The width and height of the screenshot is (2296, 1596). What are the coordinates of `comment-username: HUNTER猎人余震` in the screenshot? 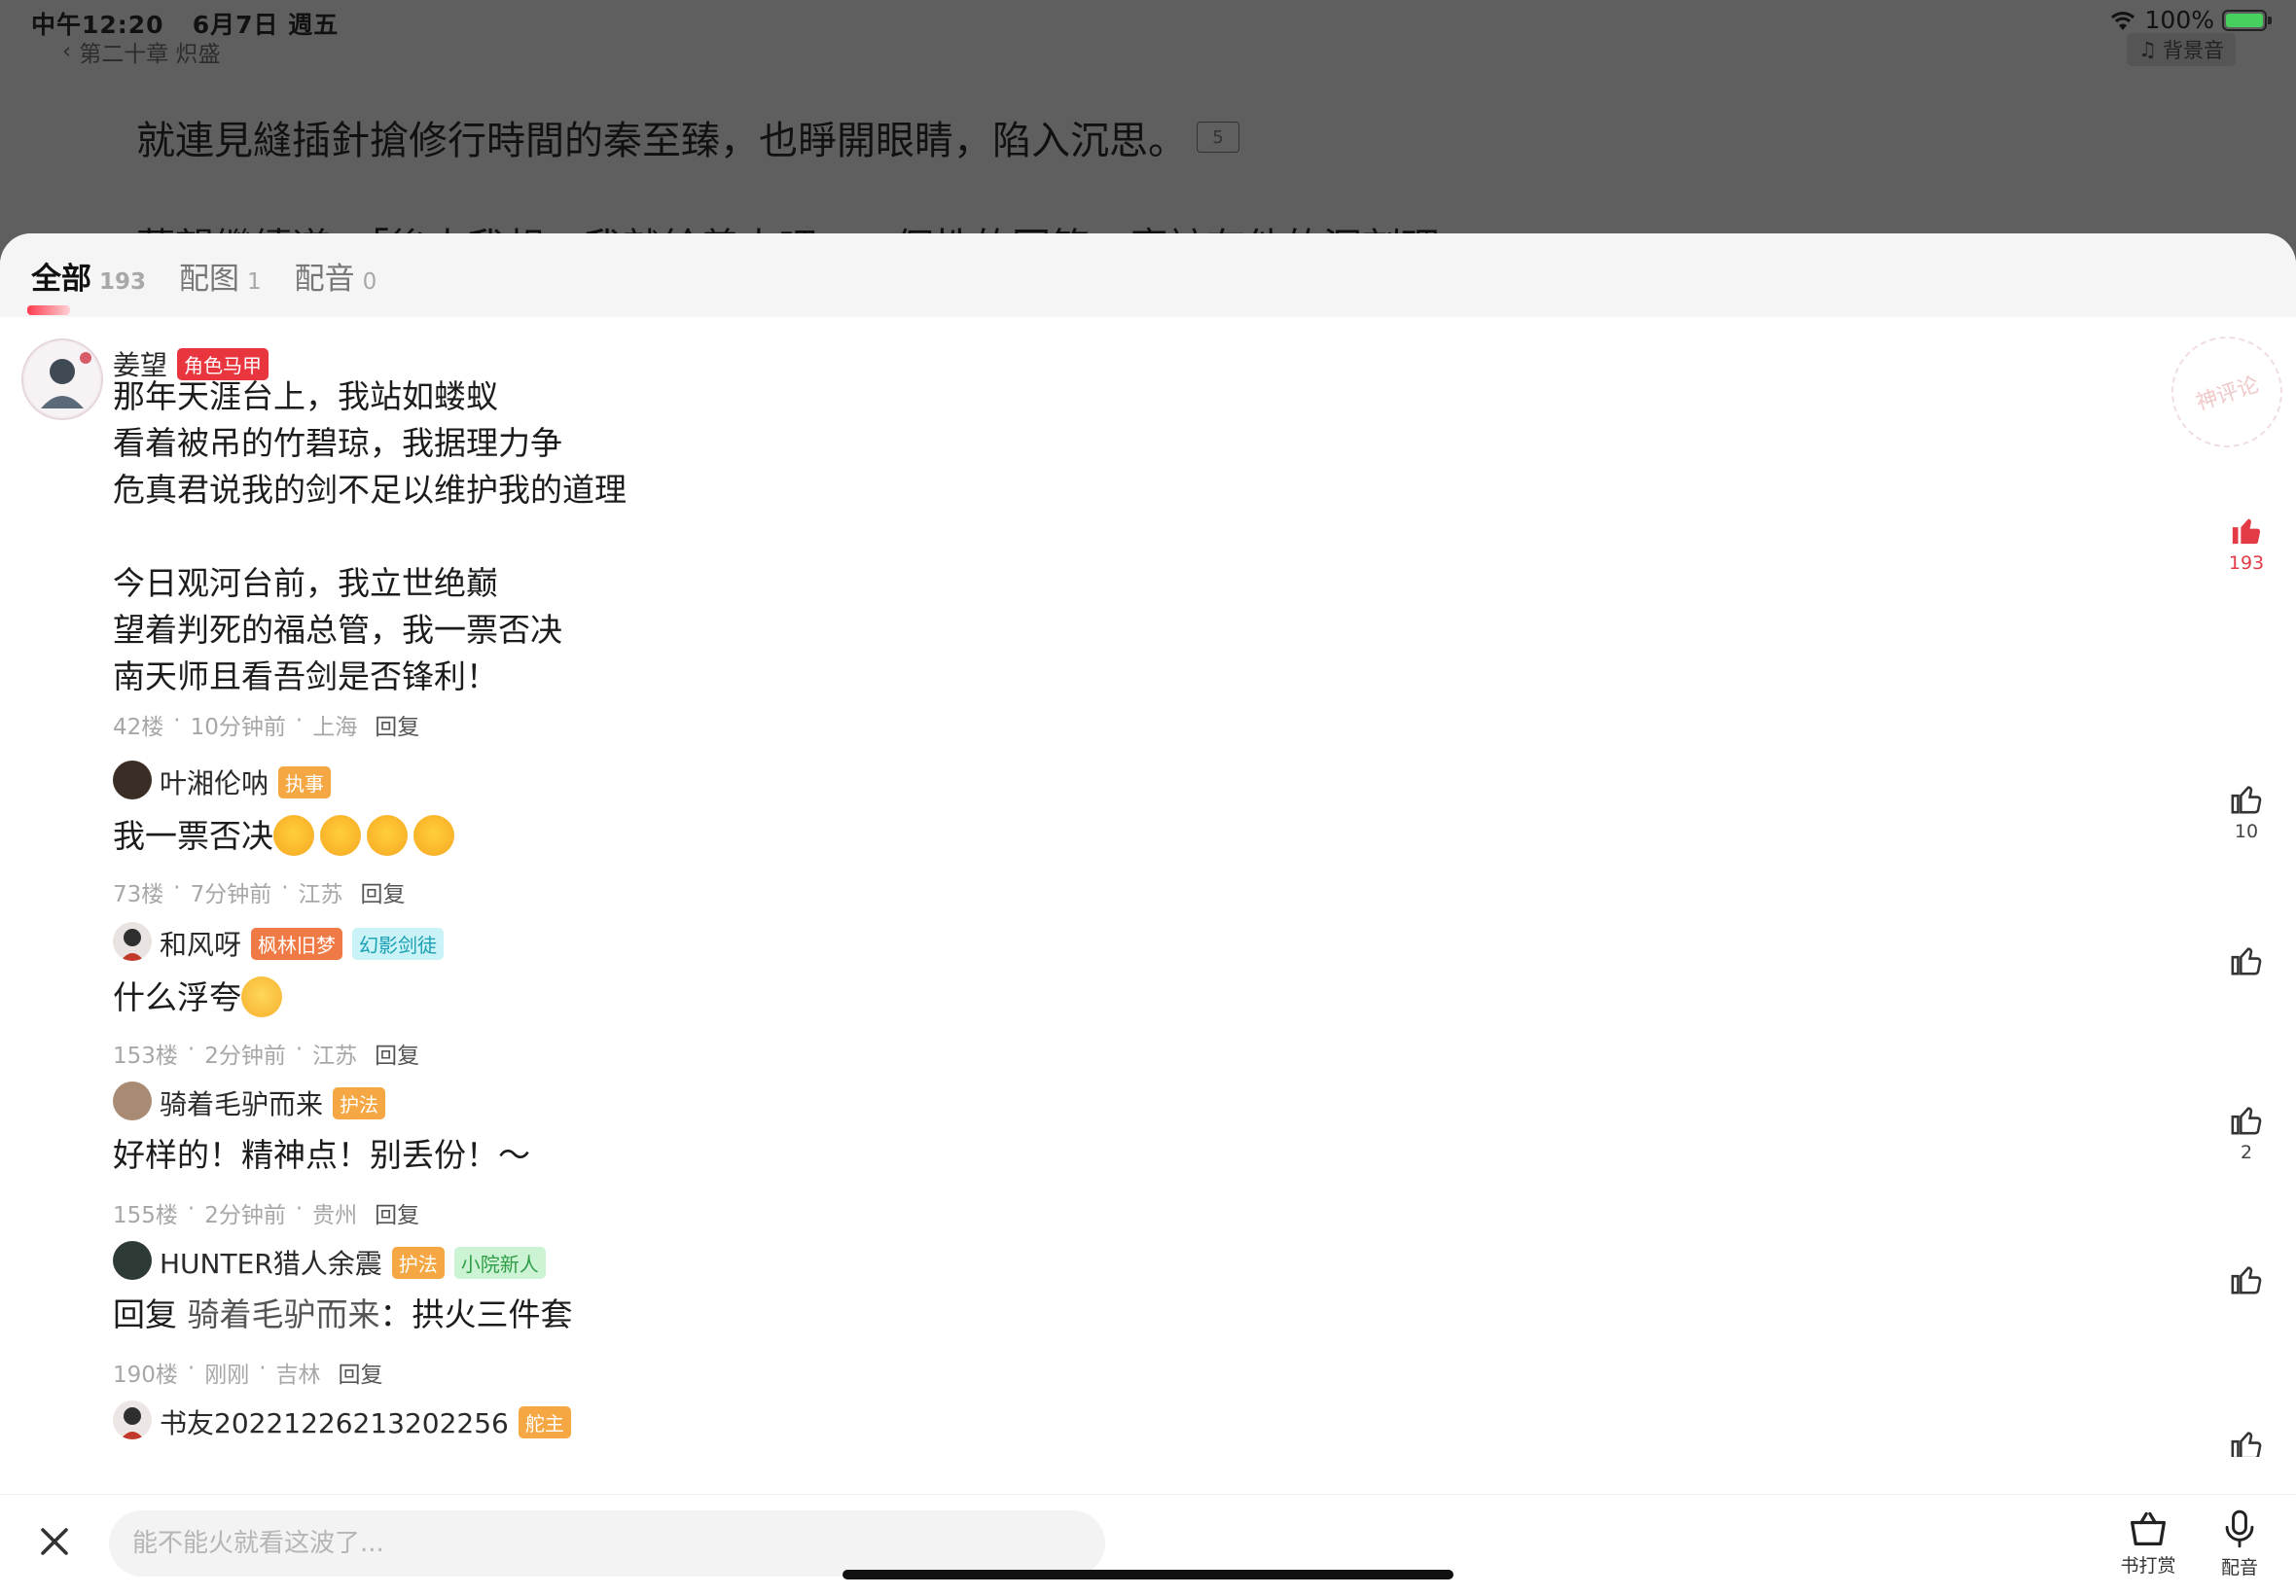 It's located at (271, 1262).